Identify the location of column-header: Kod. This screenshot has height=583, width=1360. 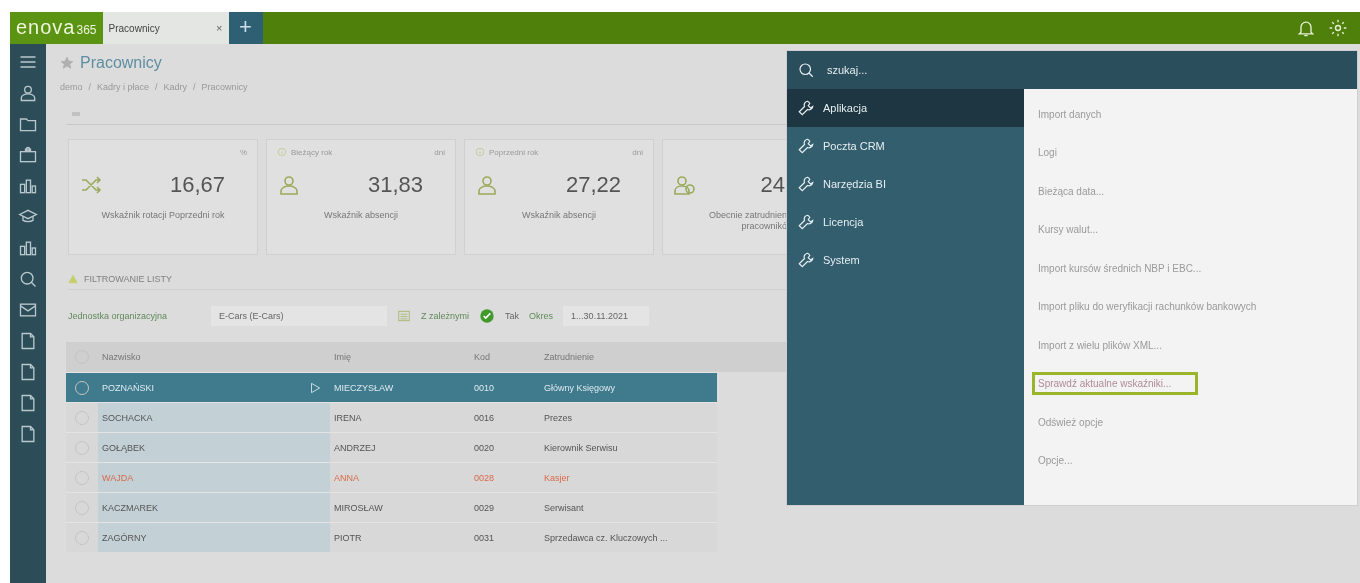
(505, 357).